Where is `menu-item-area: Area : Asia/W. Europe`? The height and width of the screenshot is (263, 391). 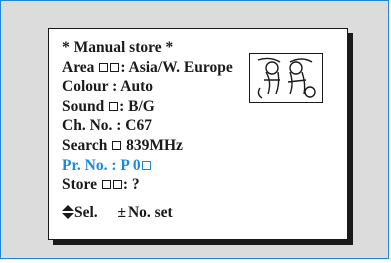
menu-item-area: Area : Asia/W. Europe is located at coordinates (147, 68).